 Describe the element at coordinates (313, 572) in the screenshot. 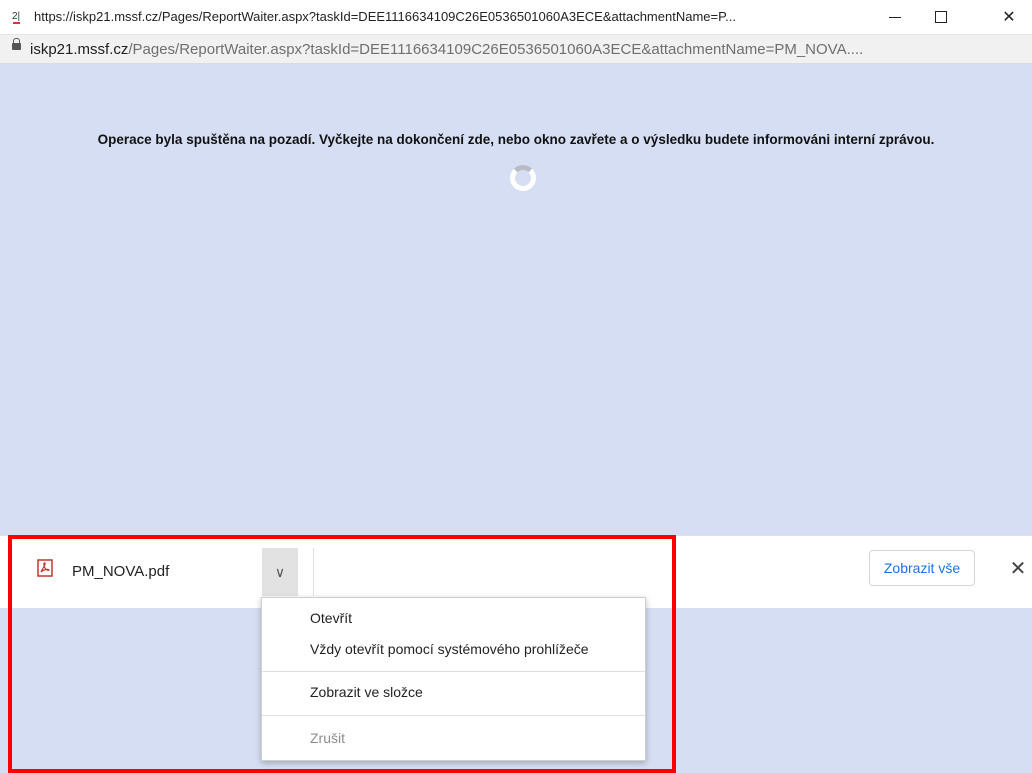

I see `download-separator` at that location.